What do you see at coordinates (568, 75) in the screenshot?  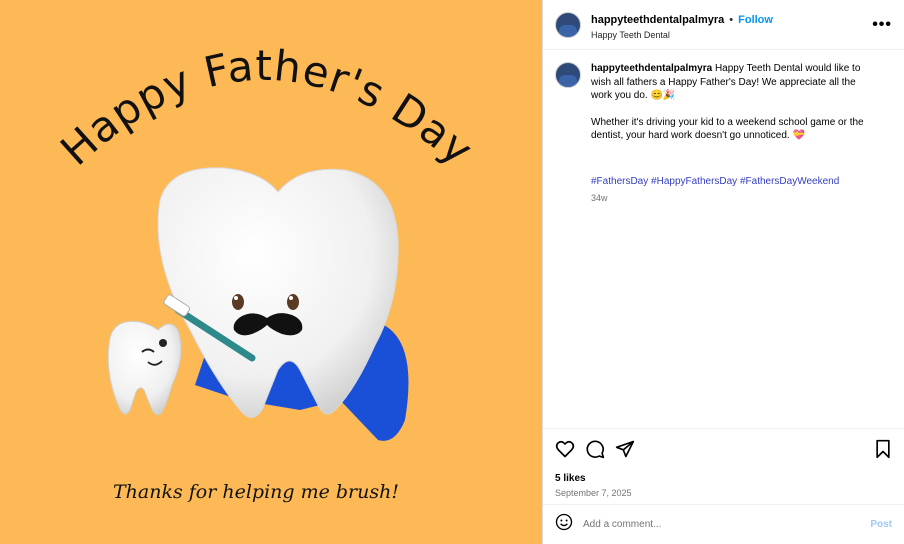 I see `caption-avatar` at bounding box center [568, 75].